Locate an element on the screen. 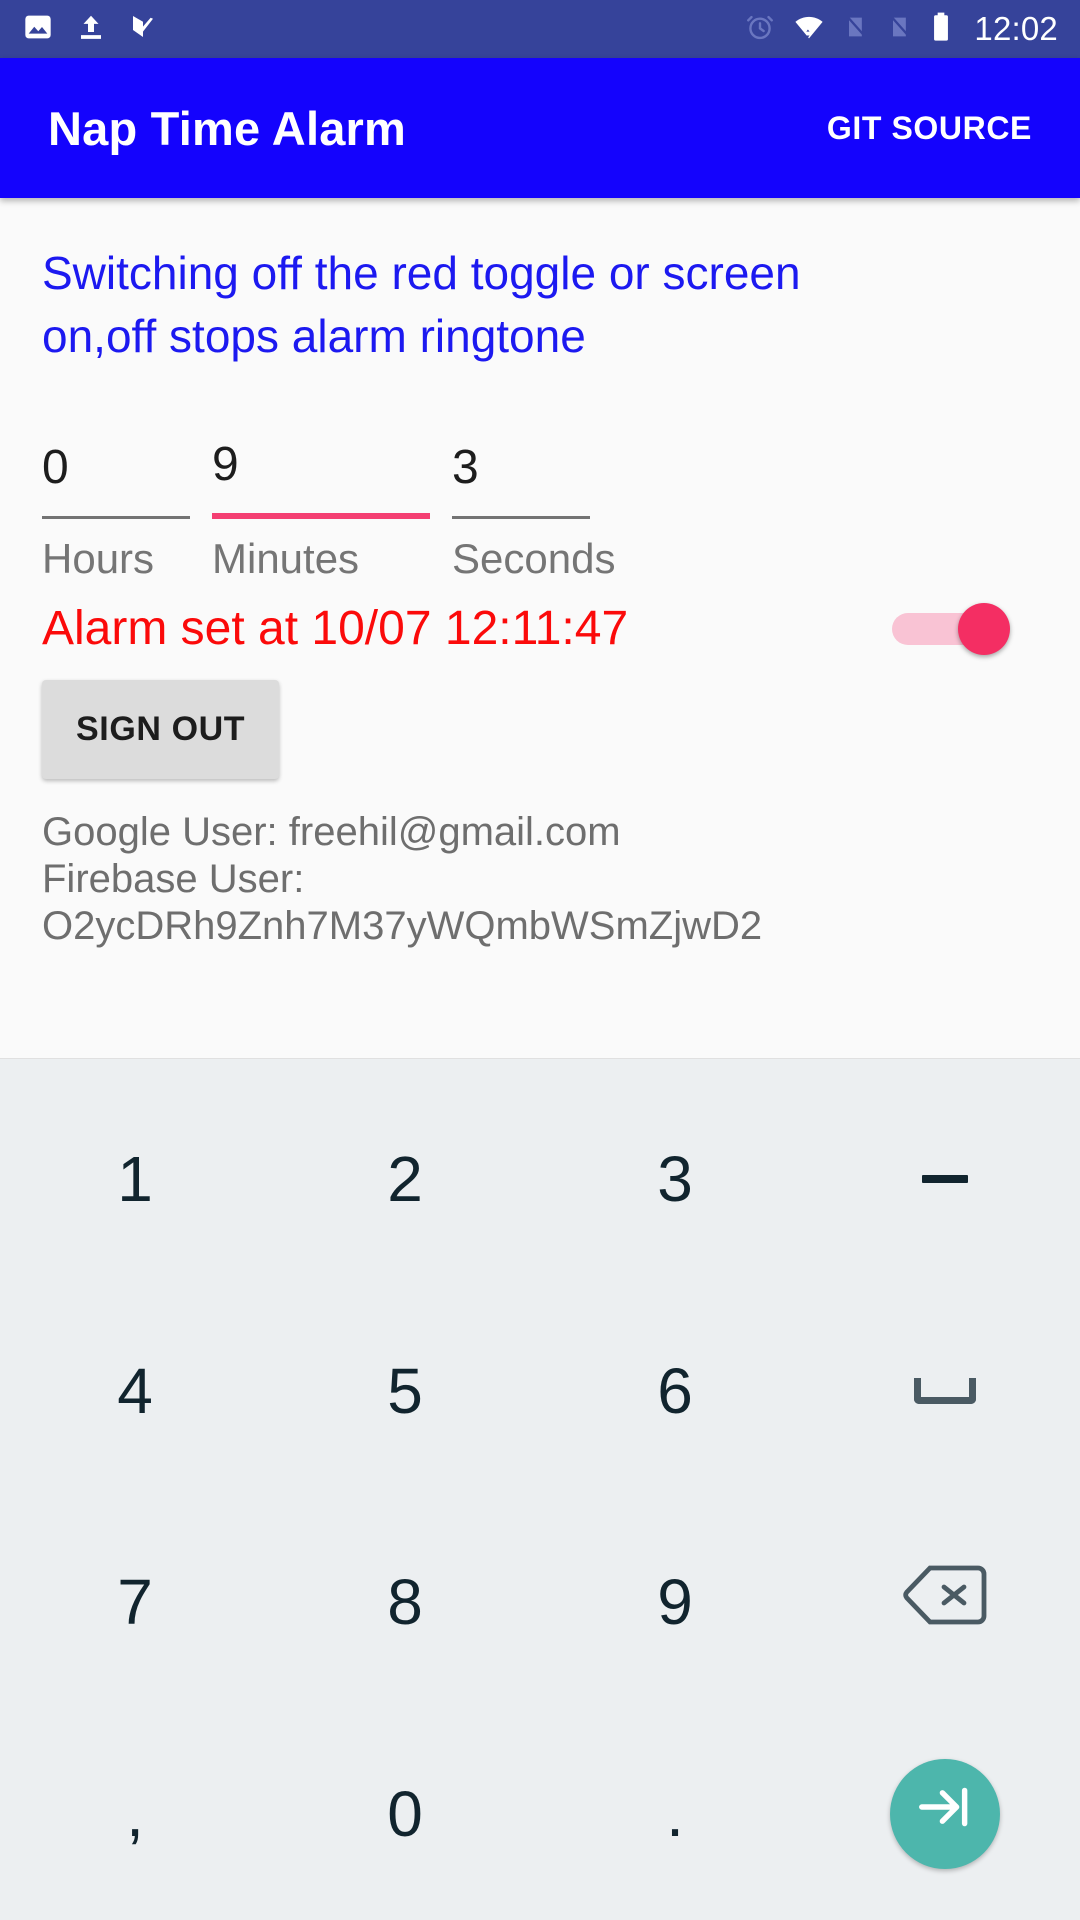 The height and width of the screenshot is (1920, 1080). seconds-underline is located at coordinates (521, 518).